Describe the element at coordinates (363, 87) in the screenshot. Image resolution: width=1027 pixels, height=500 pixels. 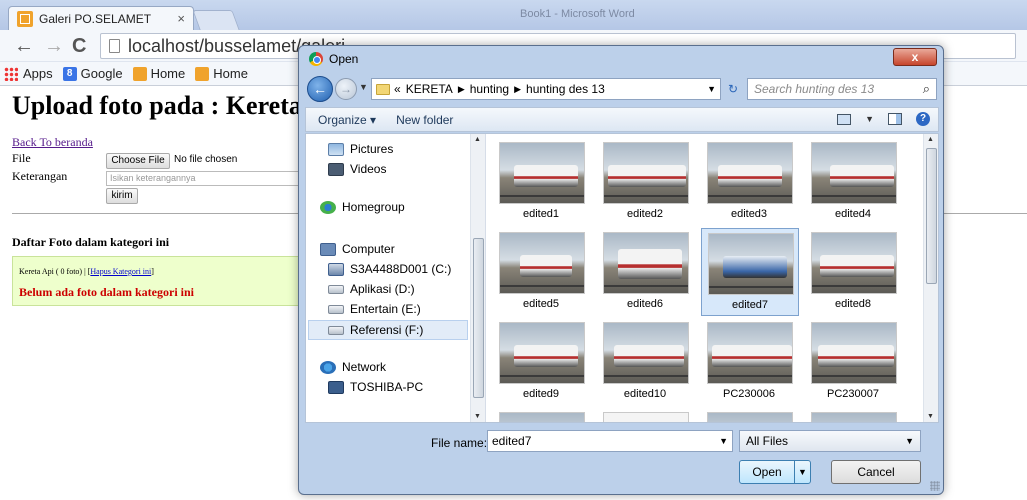
I see `recent-locations-dropdown-icon: ▼` at that location.